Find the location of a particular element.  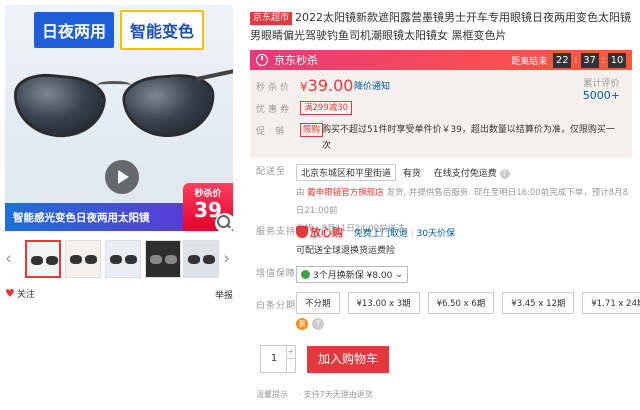

sunglasses-left-lens is located at coordinates (59, 106).